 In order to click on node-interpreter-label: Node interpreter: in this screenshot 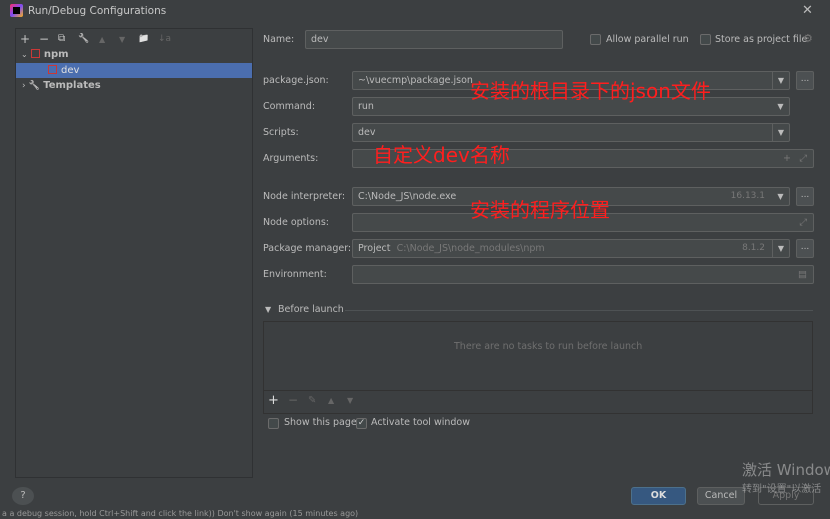, I will do `click(304, 196)`.